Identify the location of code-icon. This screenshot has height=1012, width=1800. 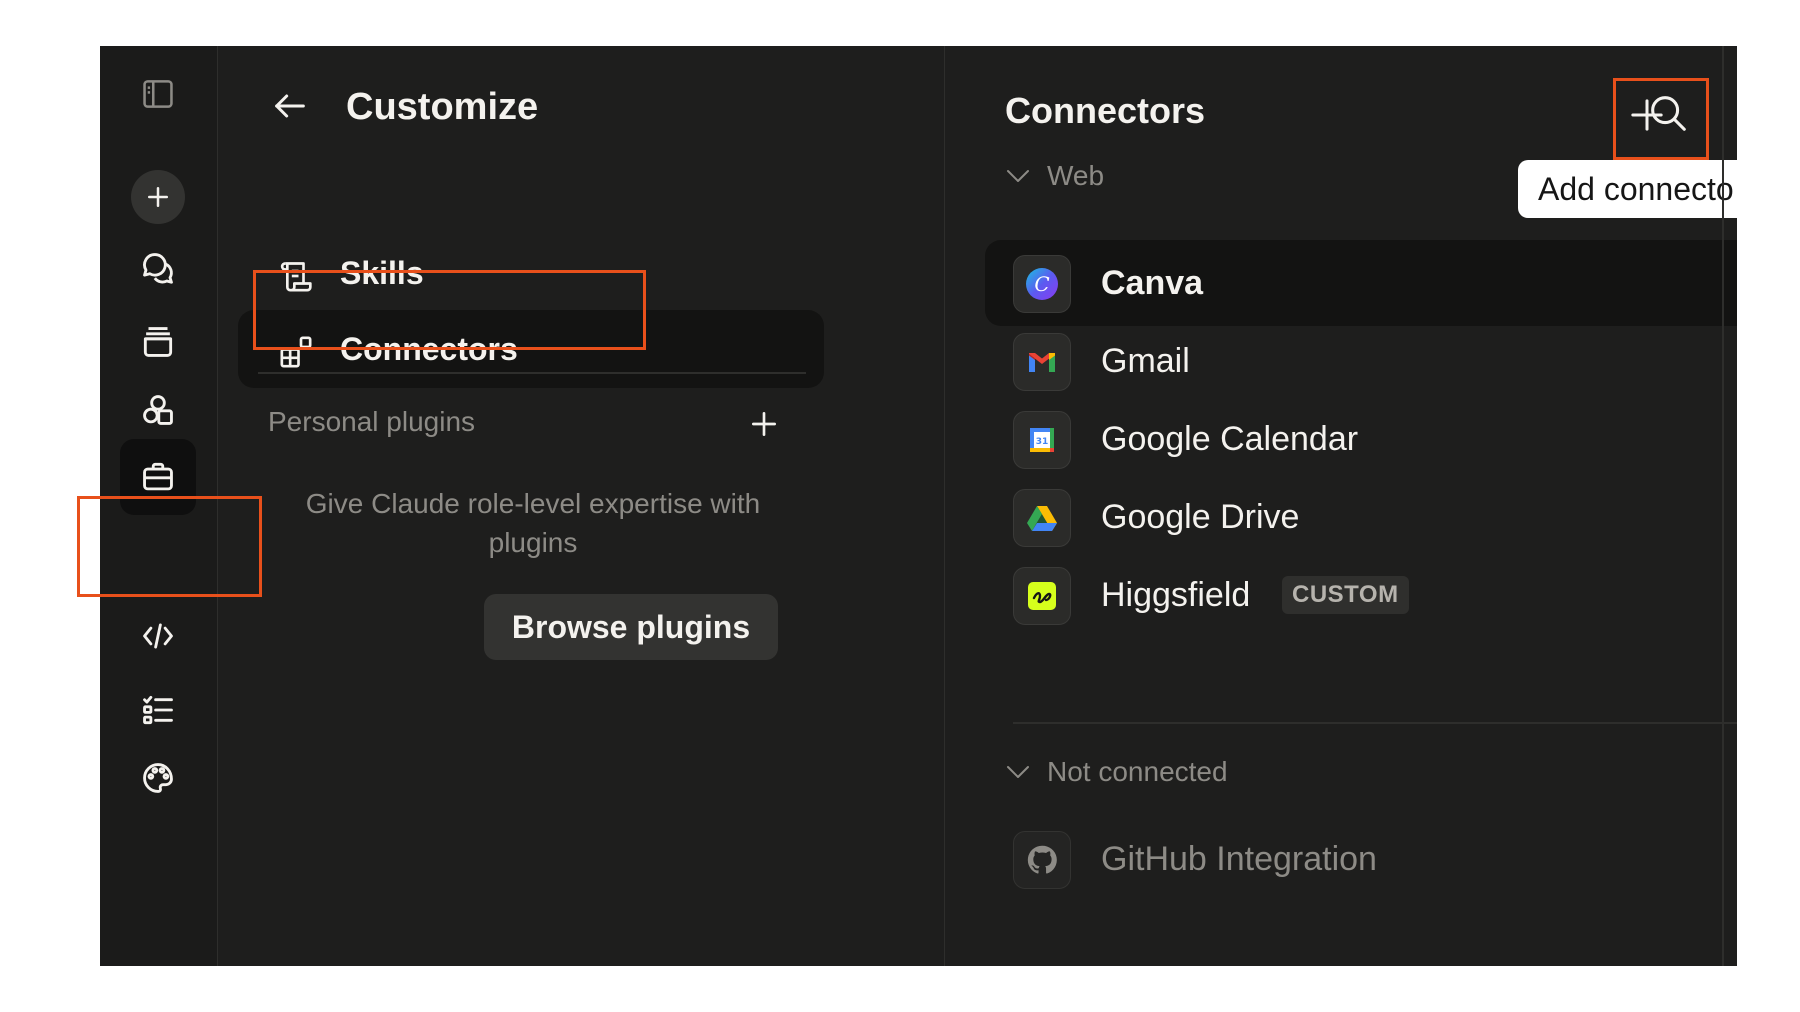
(158, 636).